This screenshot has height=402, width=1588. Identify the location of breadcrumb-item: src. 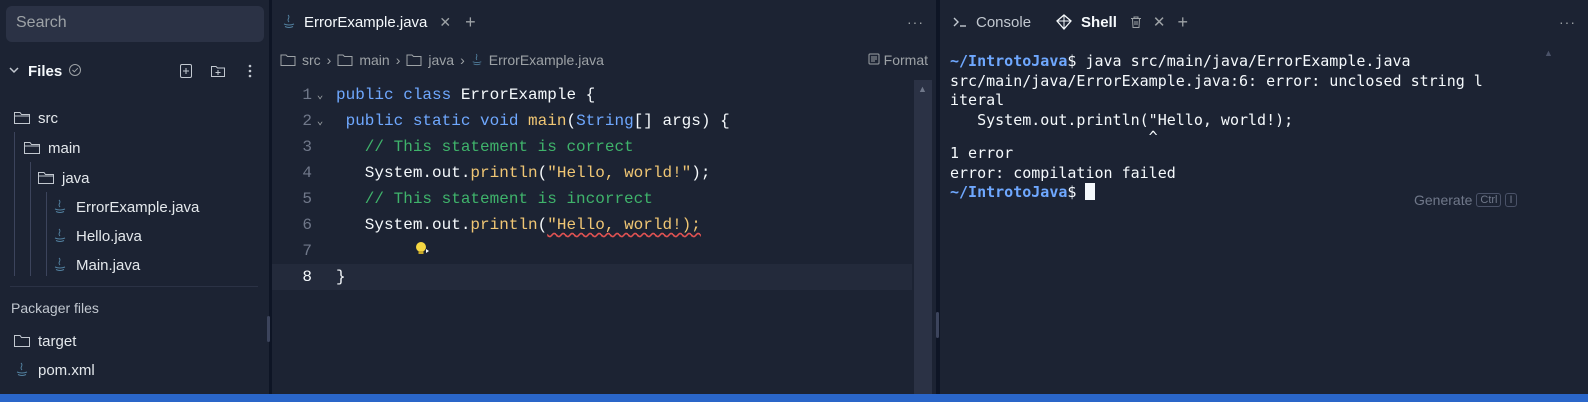
(300, 60).